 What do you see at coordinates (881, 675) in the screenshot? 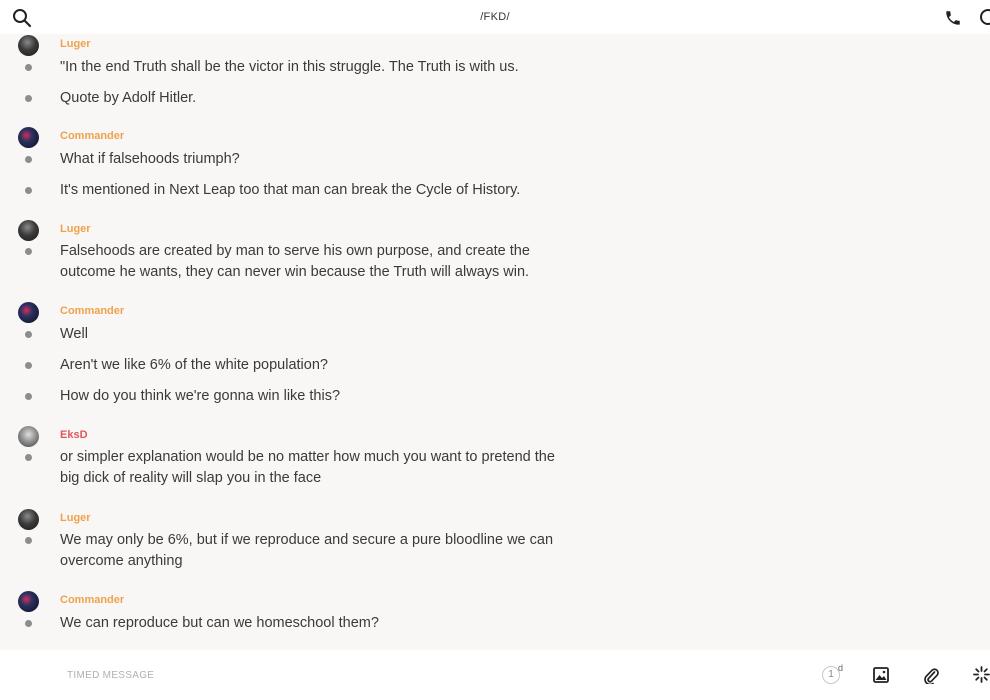
I see `image-icon` at bounding box center [881, 675].